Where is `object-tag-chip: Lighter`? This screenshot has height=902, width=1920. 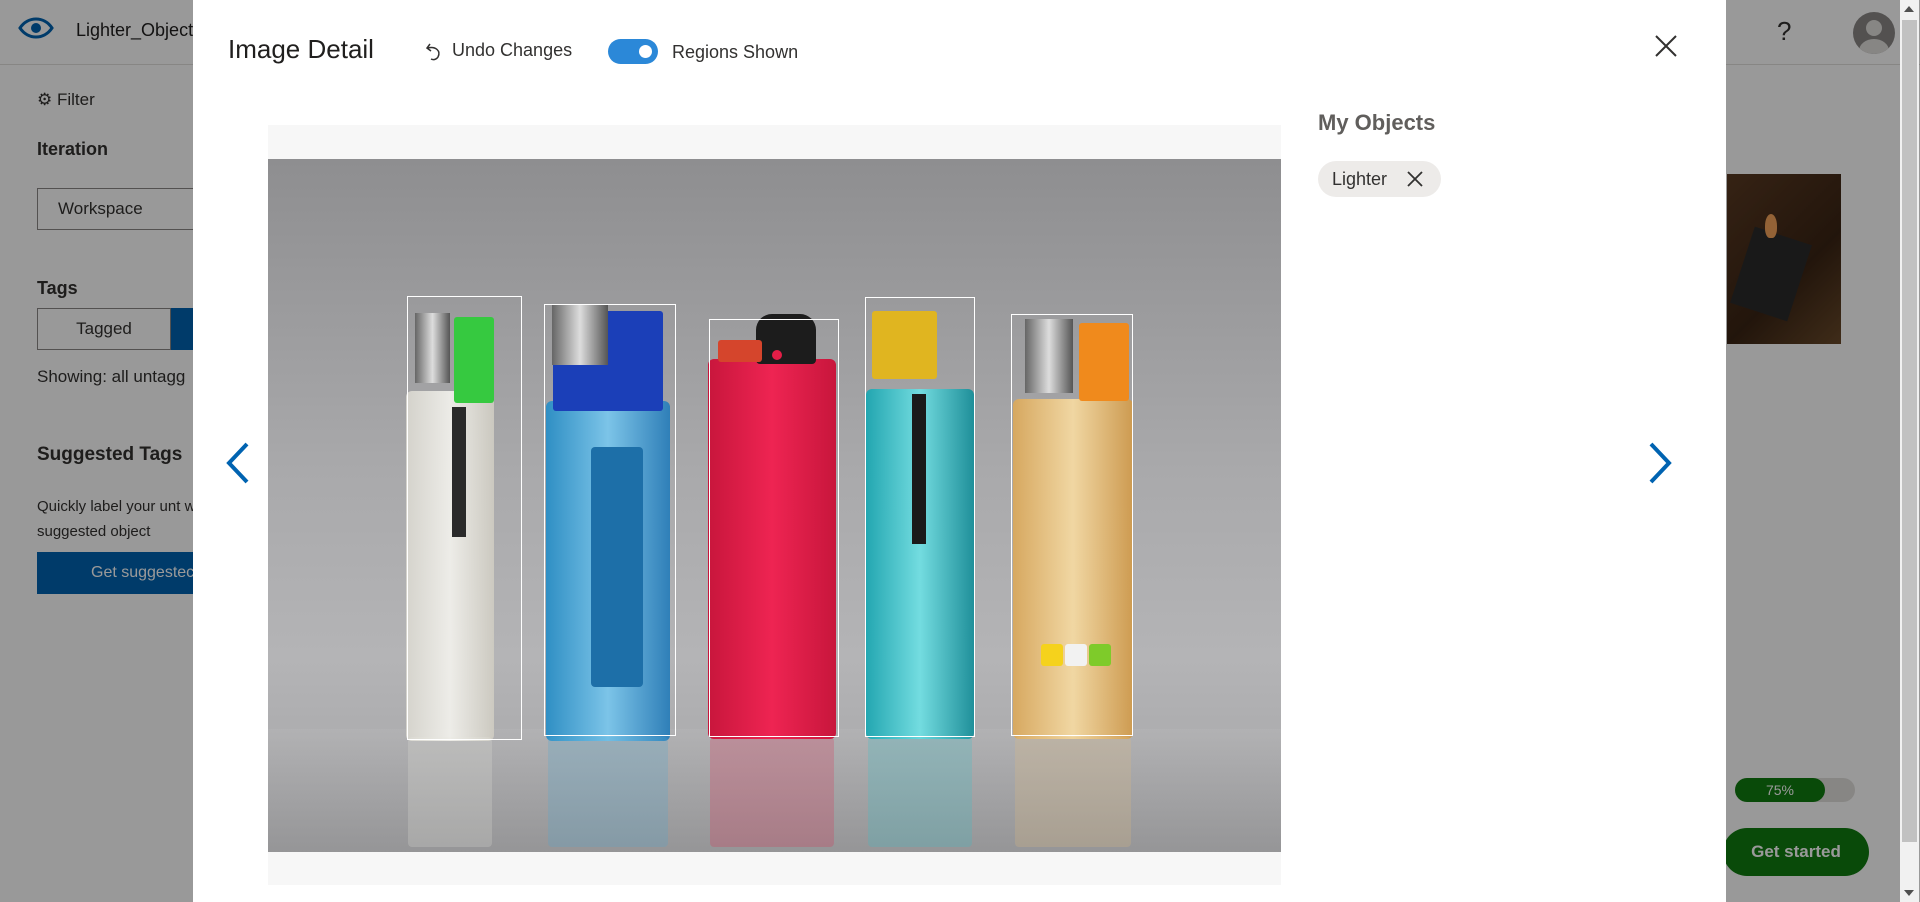
object-tag-chip: Lighter is located at coordinates (1380, 179).